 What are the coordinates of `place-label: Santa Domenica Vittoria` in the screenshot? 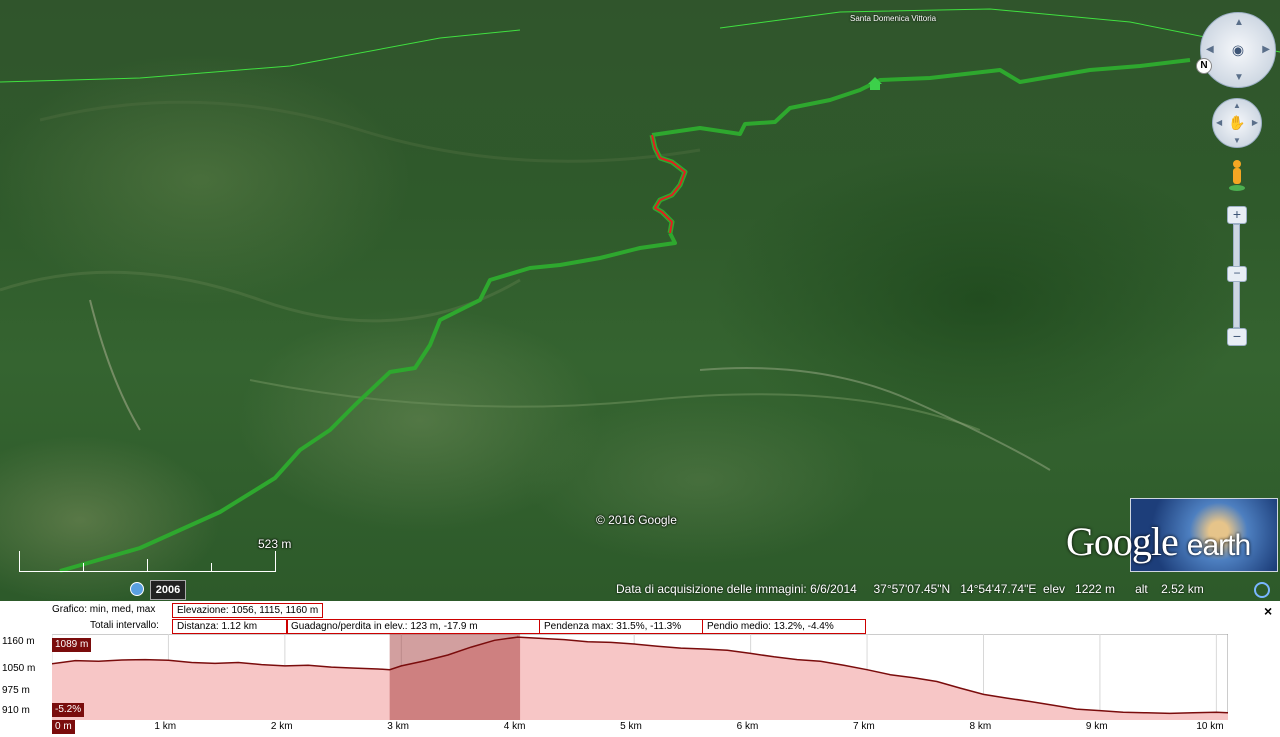 It's located at (893, 18).